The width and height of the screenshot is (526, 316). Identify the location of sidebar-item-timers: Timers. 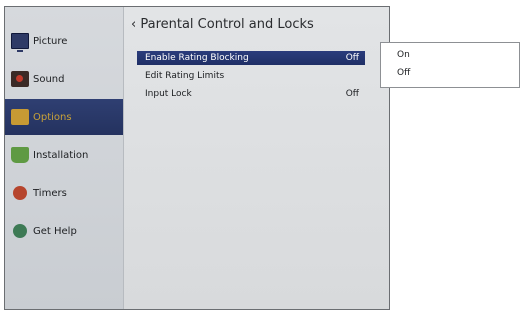
(64, 193).